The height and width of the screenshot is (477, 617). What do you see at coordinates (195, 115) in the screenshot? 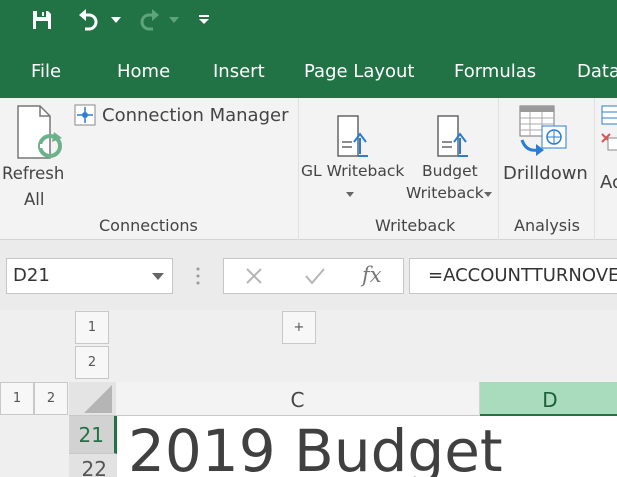
I see `connection-manager-label: Connection Manager` at bounding box center [195, 115].